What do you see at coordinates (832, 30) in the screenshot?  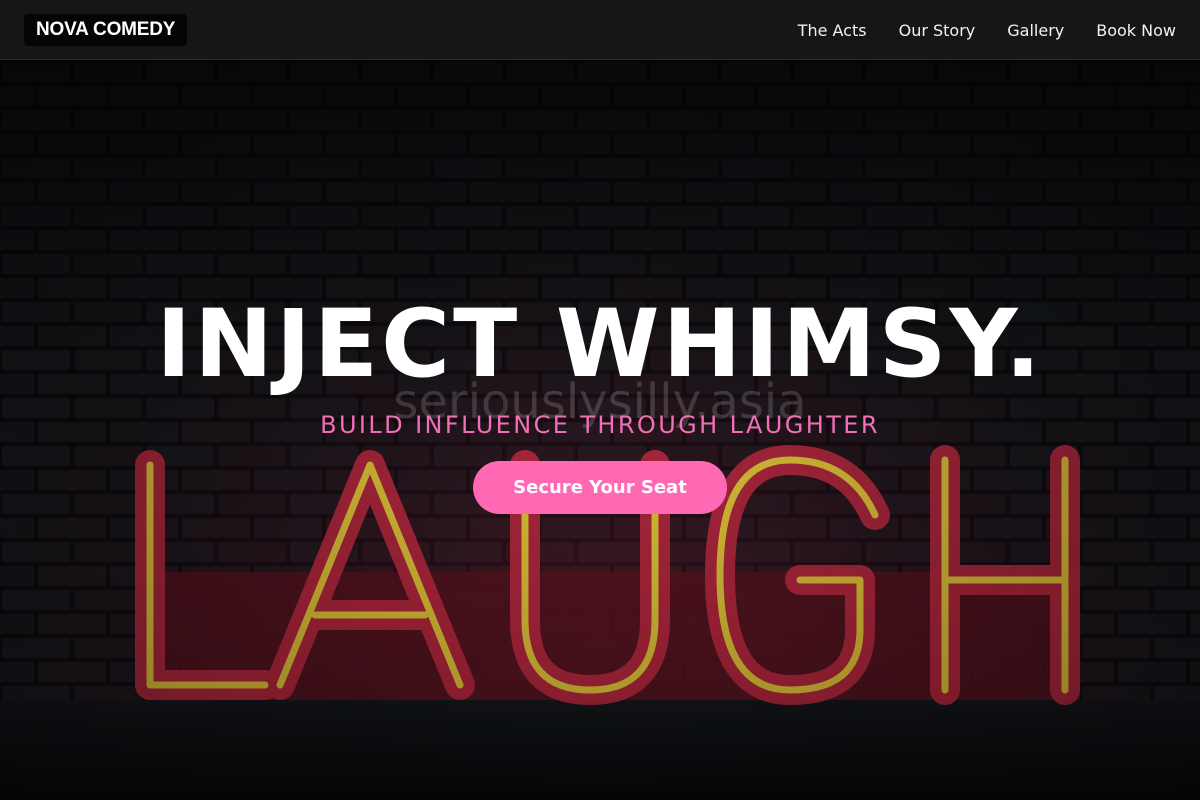 I see `nav-link-the-acts: The Acts` at bounding box center [832, 30].